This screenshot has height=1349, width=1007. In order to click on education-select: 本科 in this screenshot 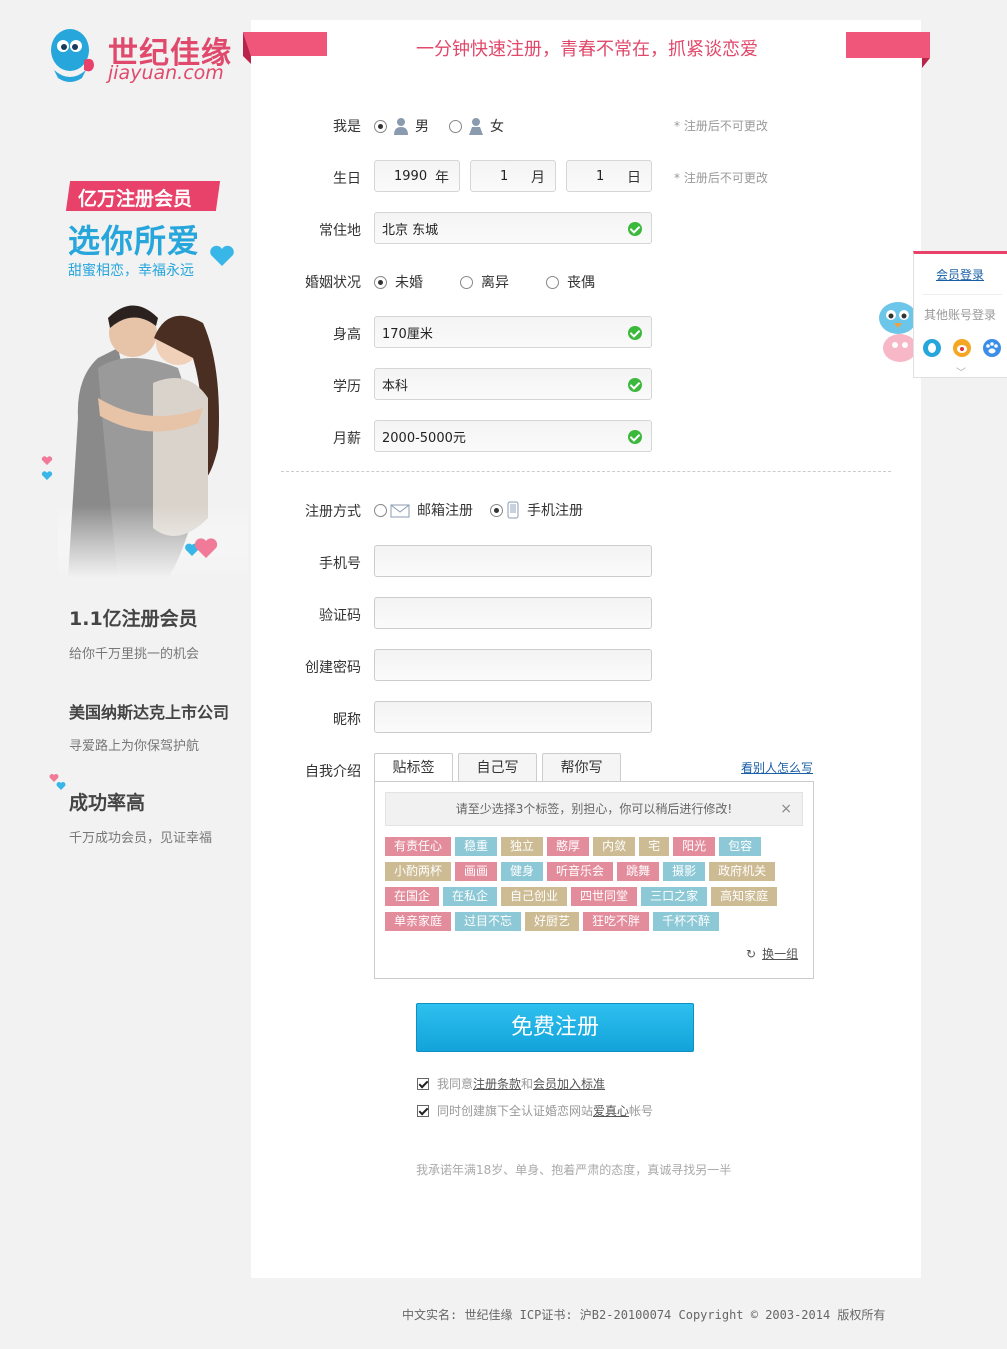, I will do `click(513, 384)`.